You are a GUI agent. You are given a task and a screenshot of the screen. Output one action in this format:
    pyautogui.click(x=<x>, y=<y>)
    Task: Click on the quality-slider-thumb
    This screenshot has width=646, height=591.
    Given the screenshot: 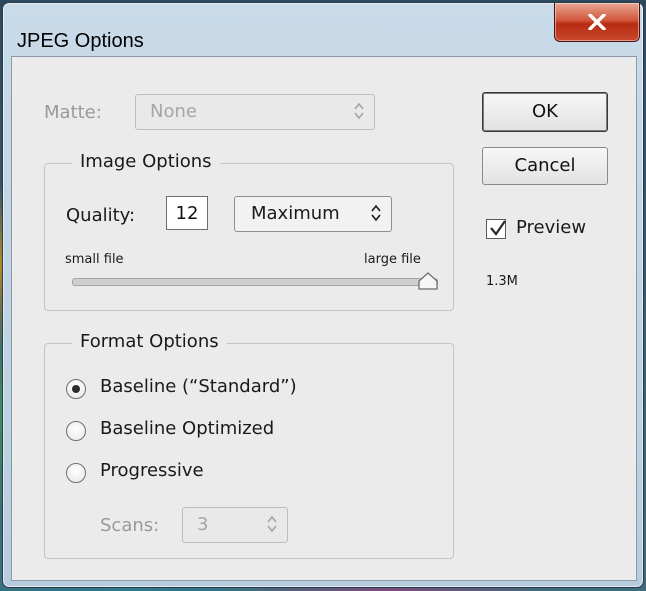 What is the action you would take?
    pyautogui.click(x=428, y=281)
    